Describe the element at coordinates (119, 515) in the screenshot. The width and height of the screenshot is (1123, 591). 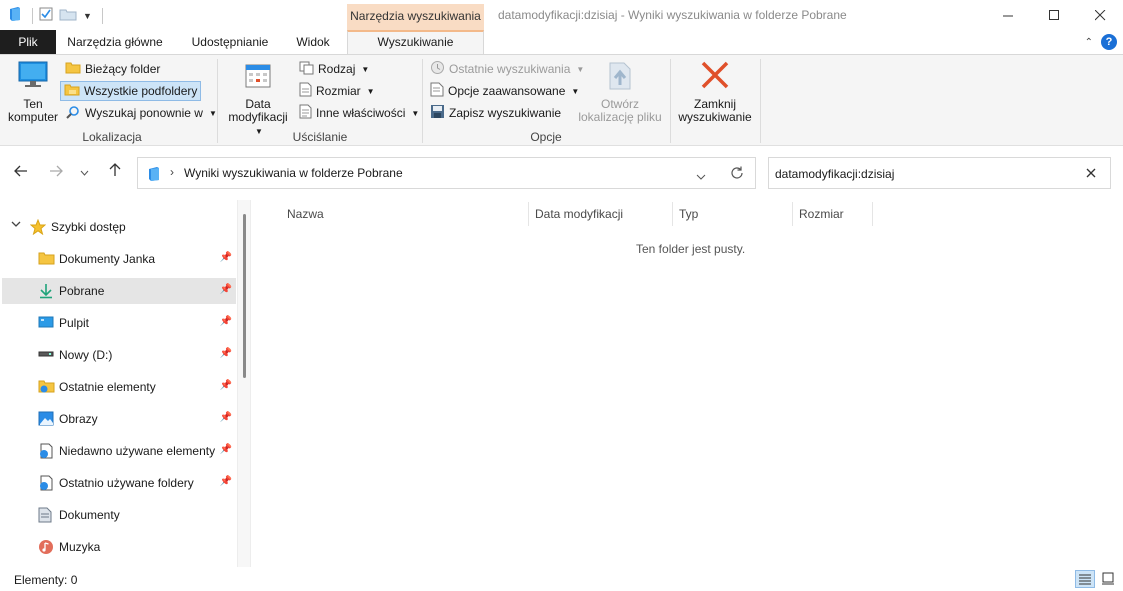
I see `nav-item-dokumenty: Dokumenty` at that location.